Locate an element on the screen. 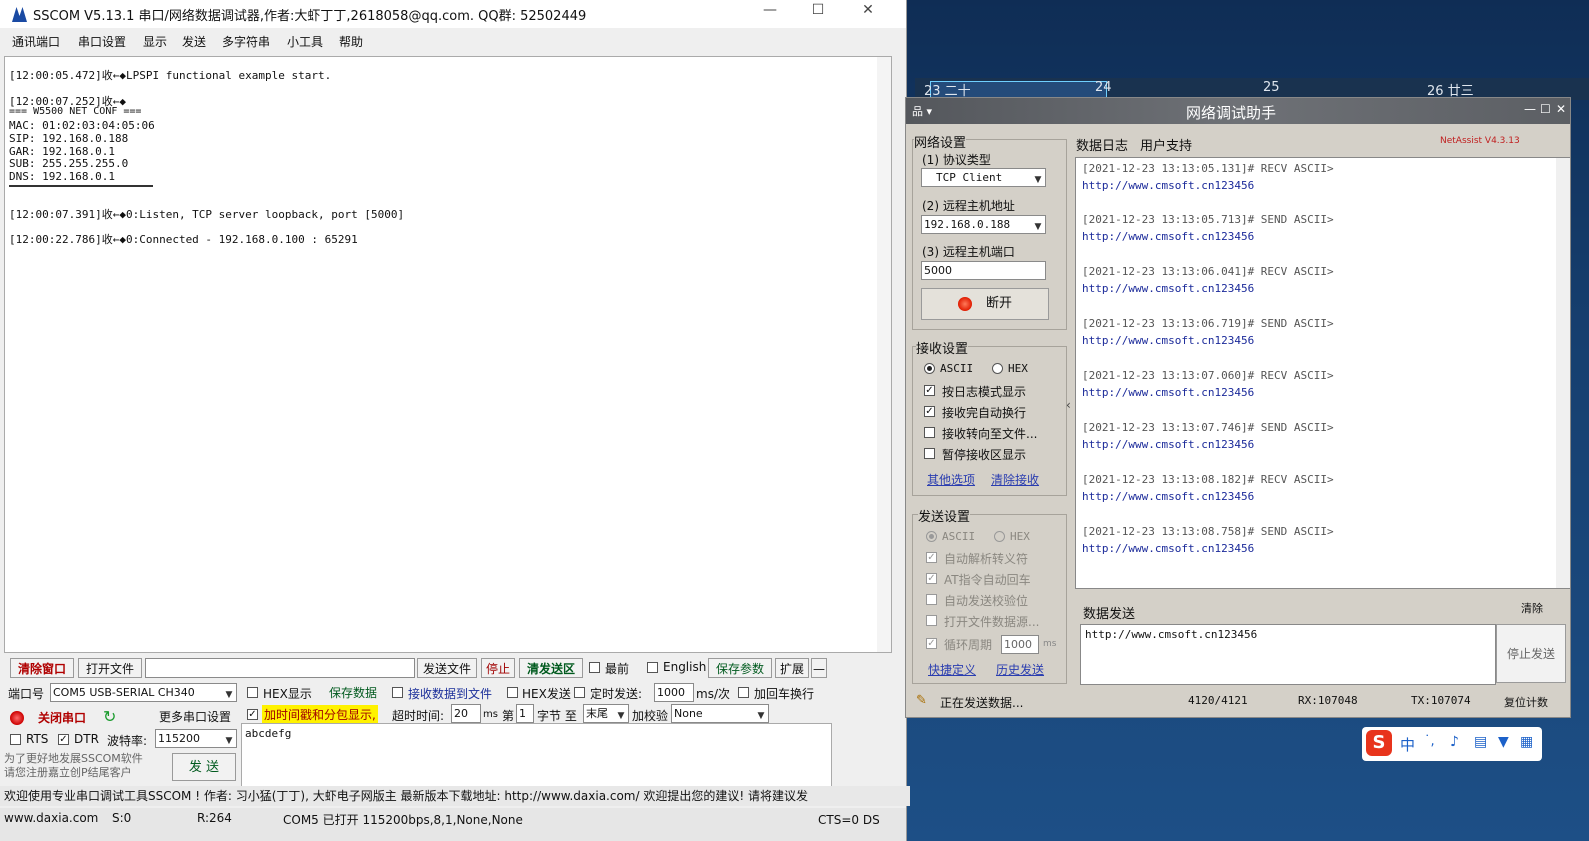 The height and width of the screenshot is (841, 1589). add-crlf-label: 加回车换行 is located at coordinates (784, 694).